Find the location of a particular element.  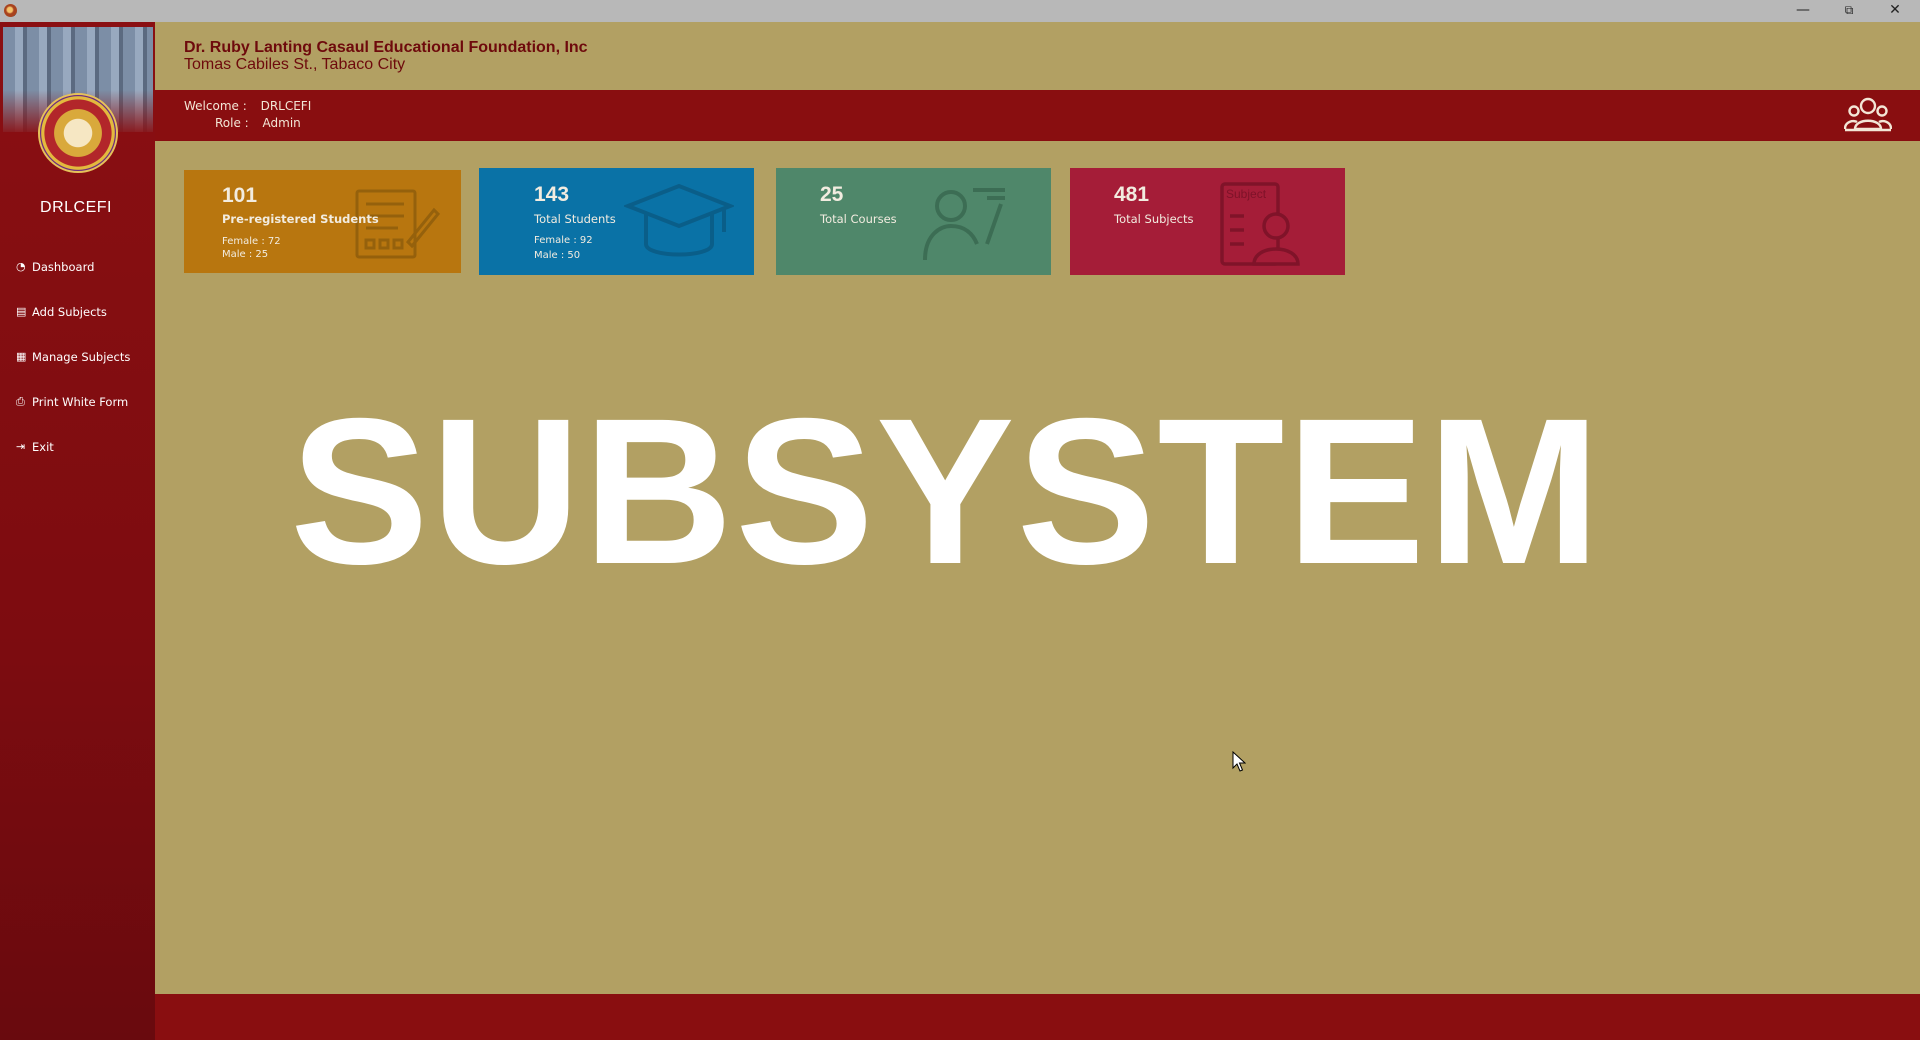

sidebar-item-label: Manage Subjects is located at coordinates (81, 356).